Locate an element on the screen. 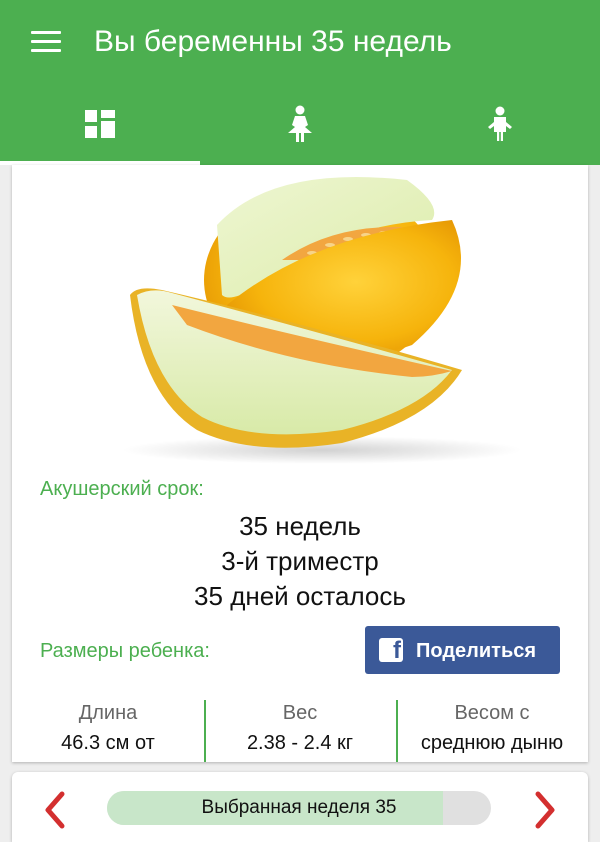 This screenshot has width=600, height=842. next-week-button is located at coordinates (545, 810).